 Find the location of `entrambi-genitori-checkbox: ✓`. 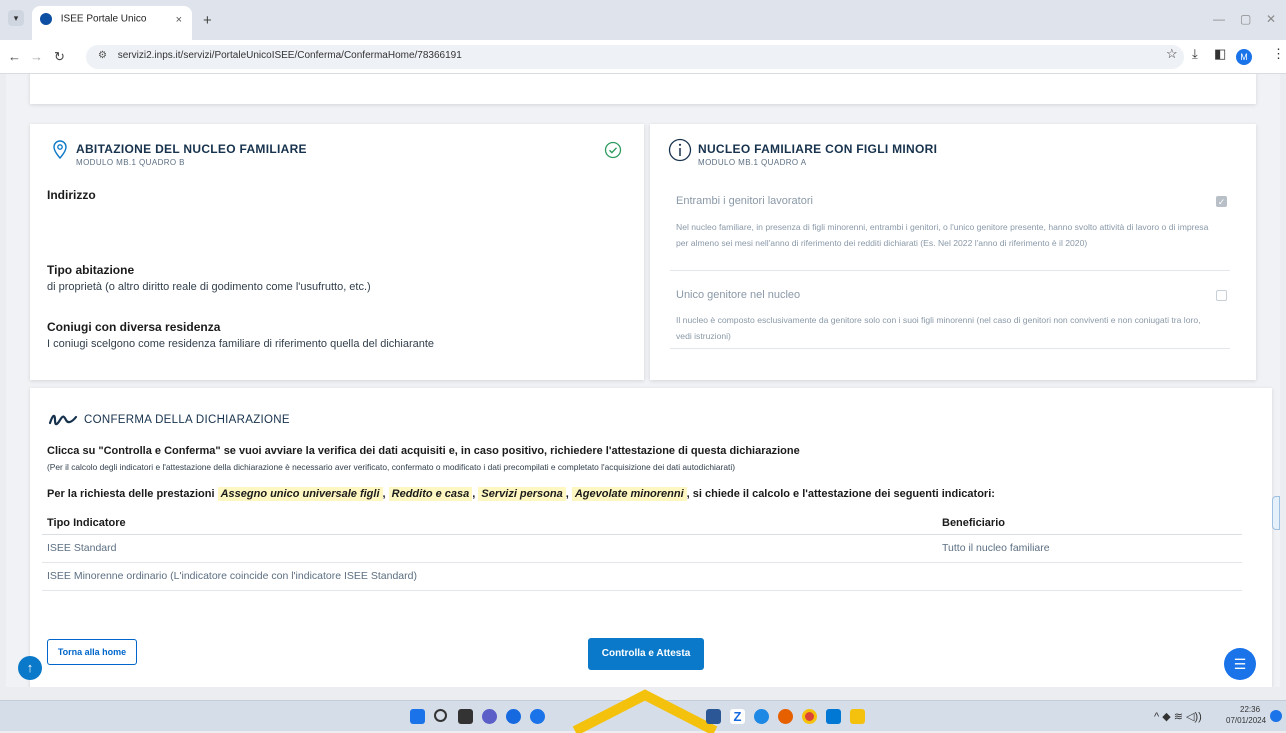

entrambi-genitori-checkbox: ✓ is located at coordinates (1221, 201).